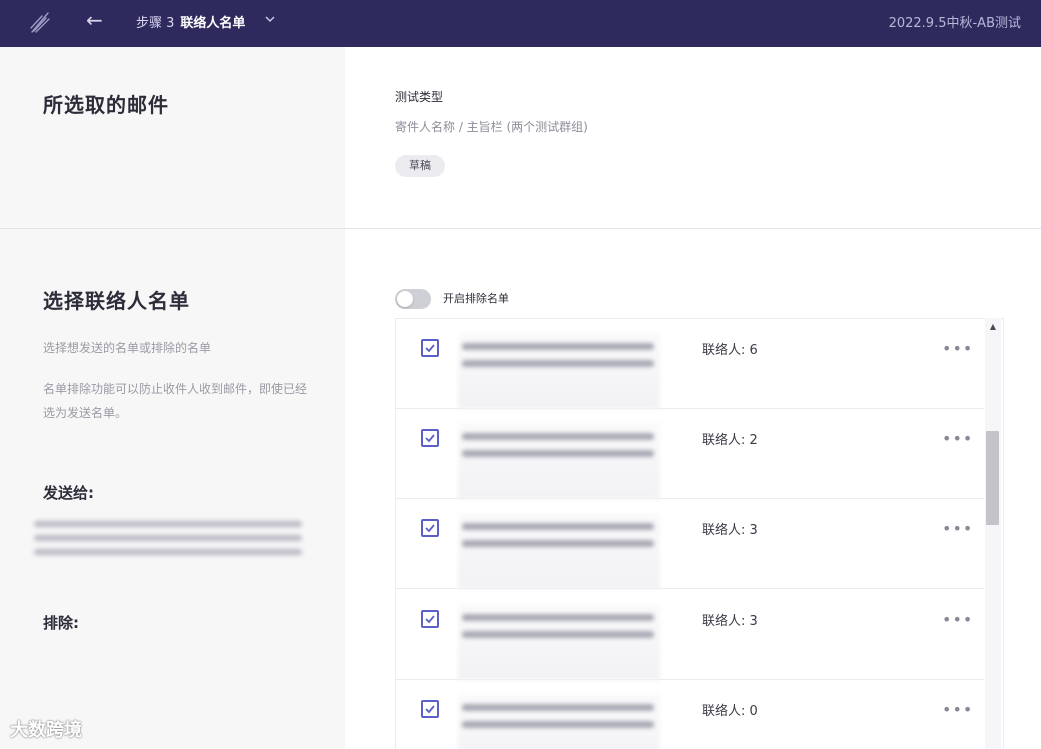 The height and width of the screenshot is (749, 1041). I want to click on campaign-name: 2022.9.5中秋-AB测试, so click(954, 23).